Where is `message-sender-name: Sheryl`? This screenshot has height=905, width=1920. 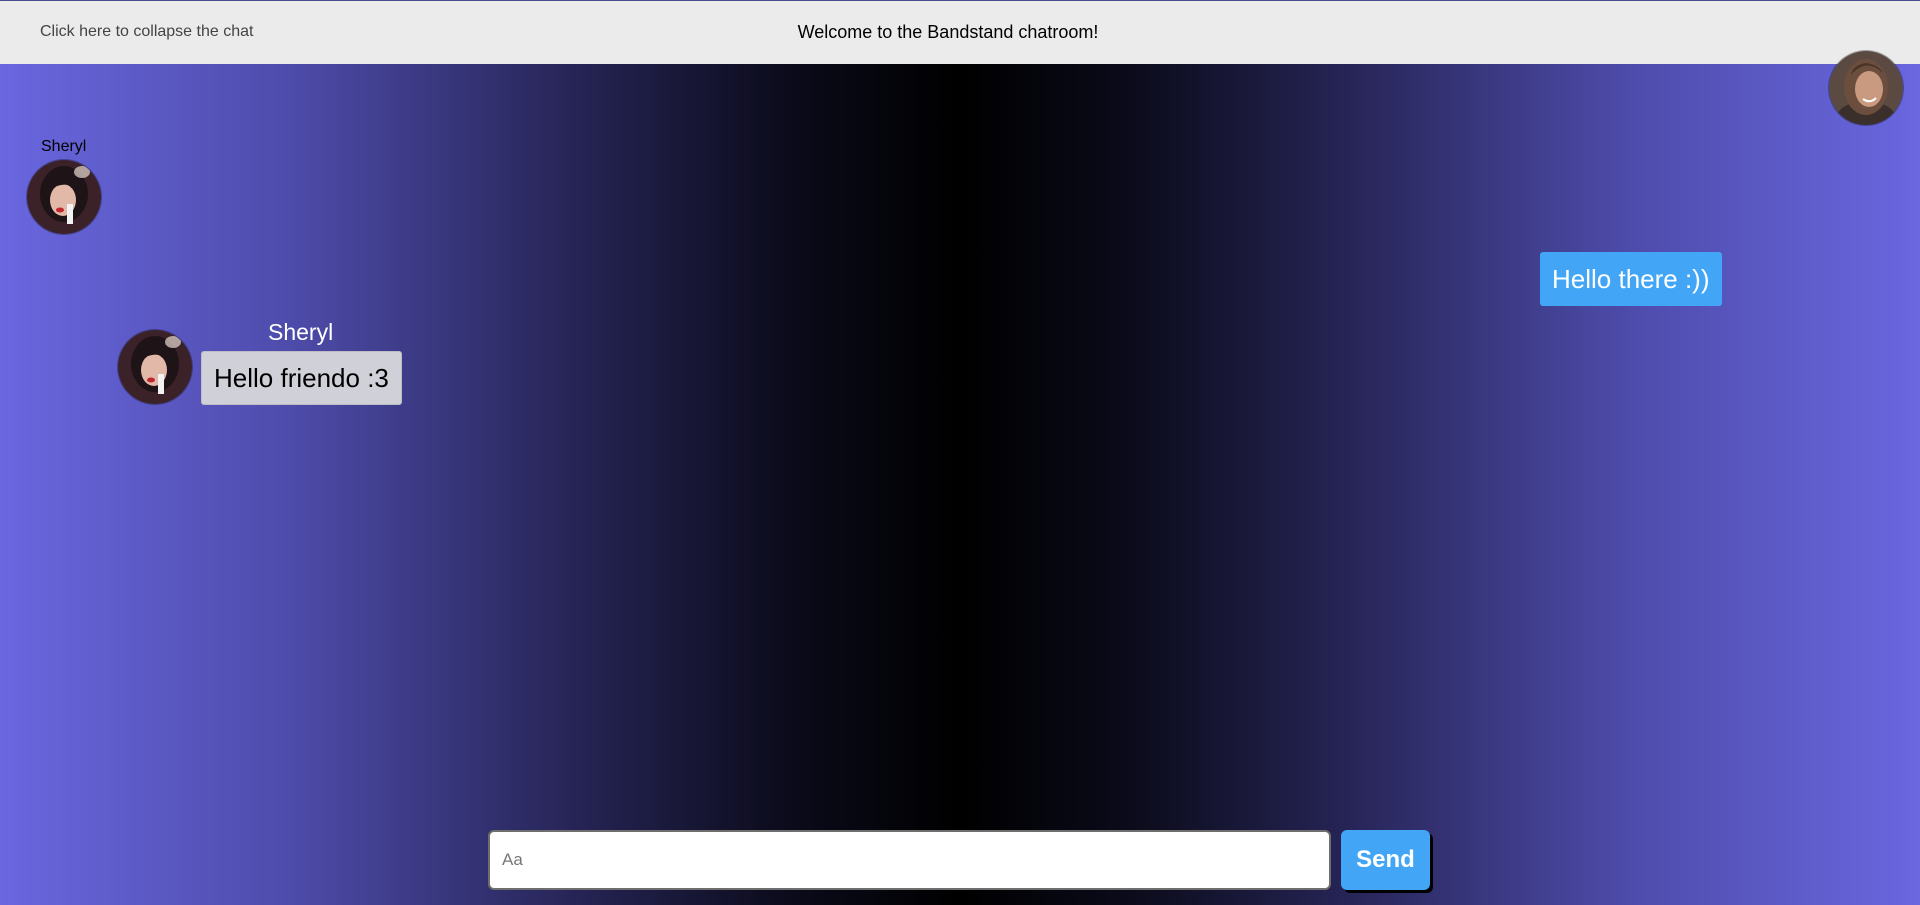 message-sender-name: Sheryl is located at coordinates (301, 332).